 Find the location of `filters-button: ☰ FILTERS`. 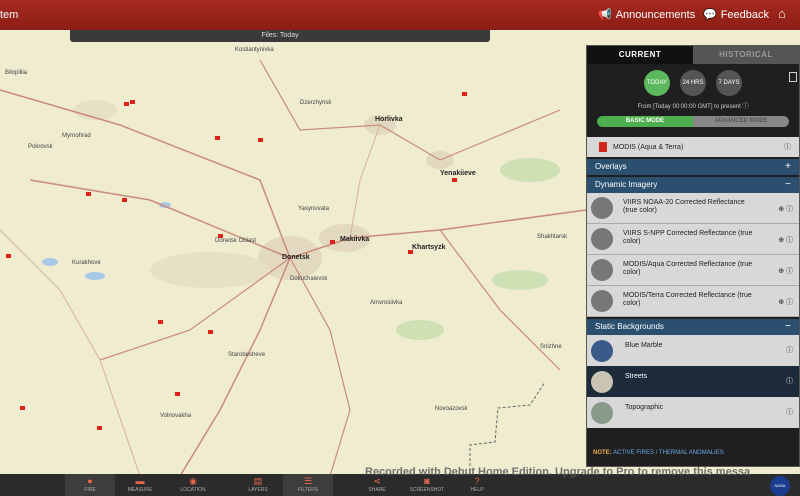

filters-button: ☰ FILTERS is located at coordinates (308, 485).